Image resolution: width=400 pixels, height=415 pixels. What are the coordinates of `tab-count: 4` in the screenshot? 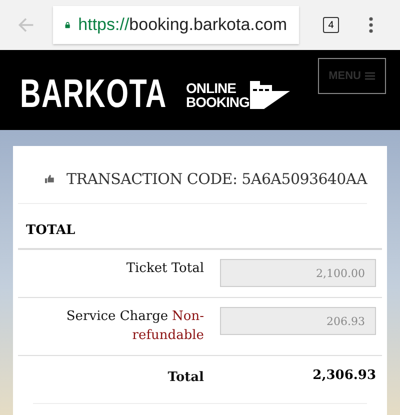 It's located at (331, 25).